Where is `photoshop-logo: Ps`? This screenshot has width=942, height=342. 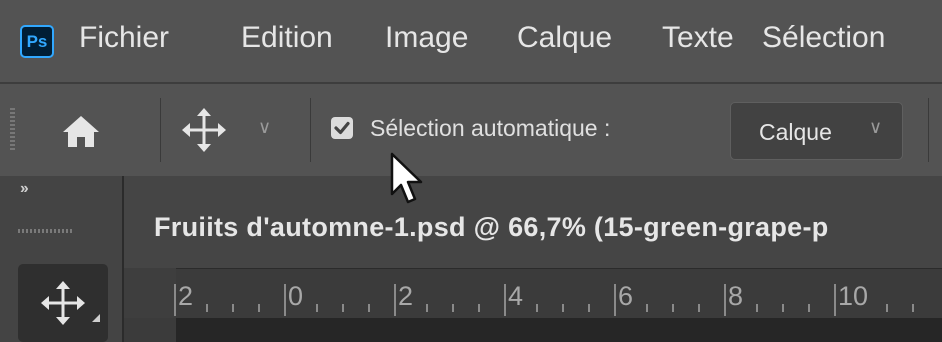
photoshop-logo: Ps is located at coordinates (37, 41).